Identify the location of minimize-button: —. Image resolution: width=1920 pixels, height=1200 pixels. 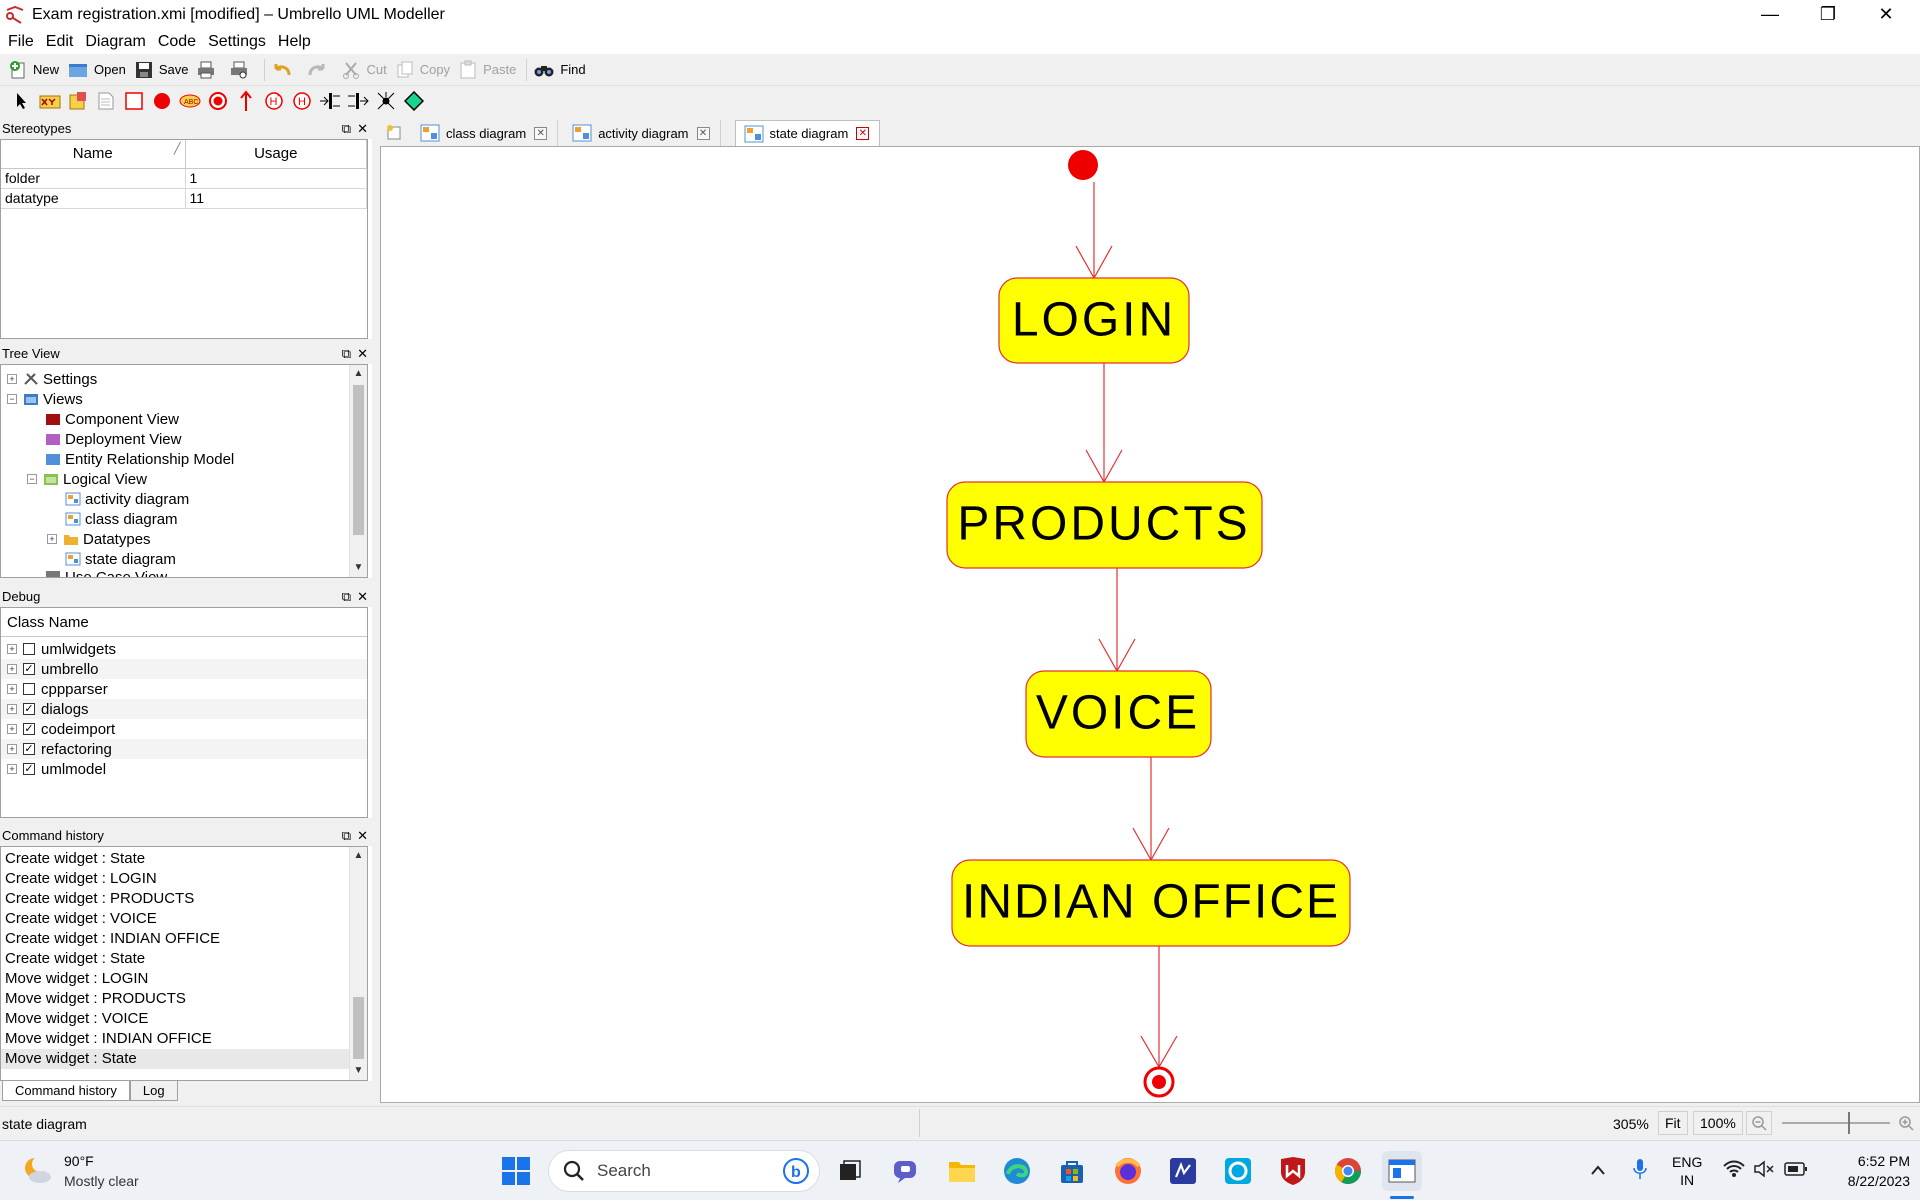
(1770, 14).